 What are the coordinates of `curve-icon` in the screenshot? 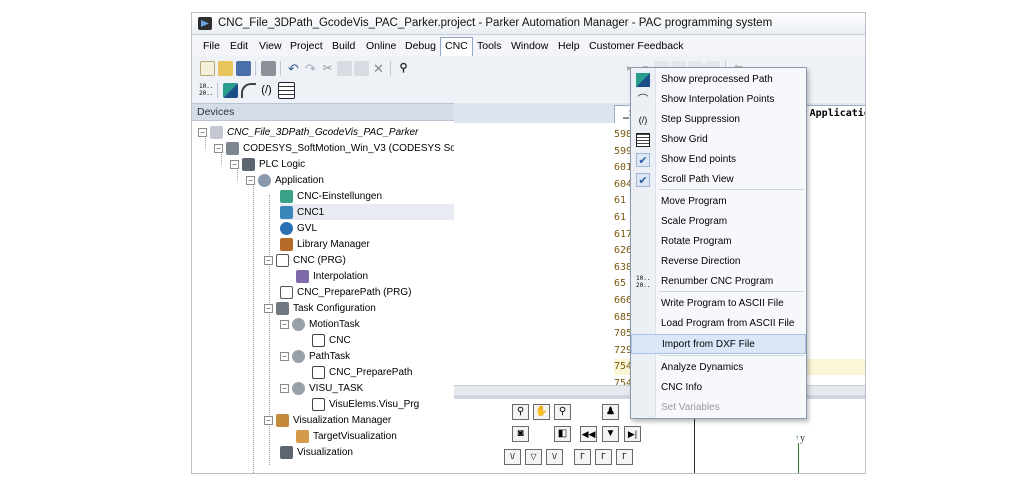 It's located at (248, 90).